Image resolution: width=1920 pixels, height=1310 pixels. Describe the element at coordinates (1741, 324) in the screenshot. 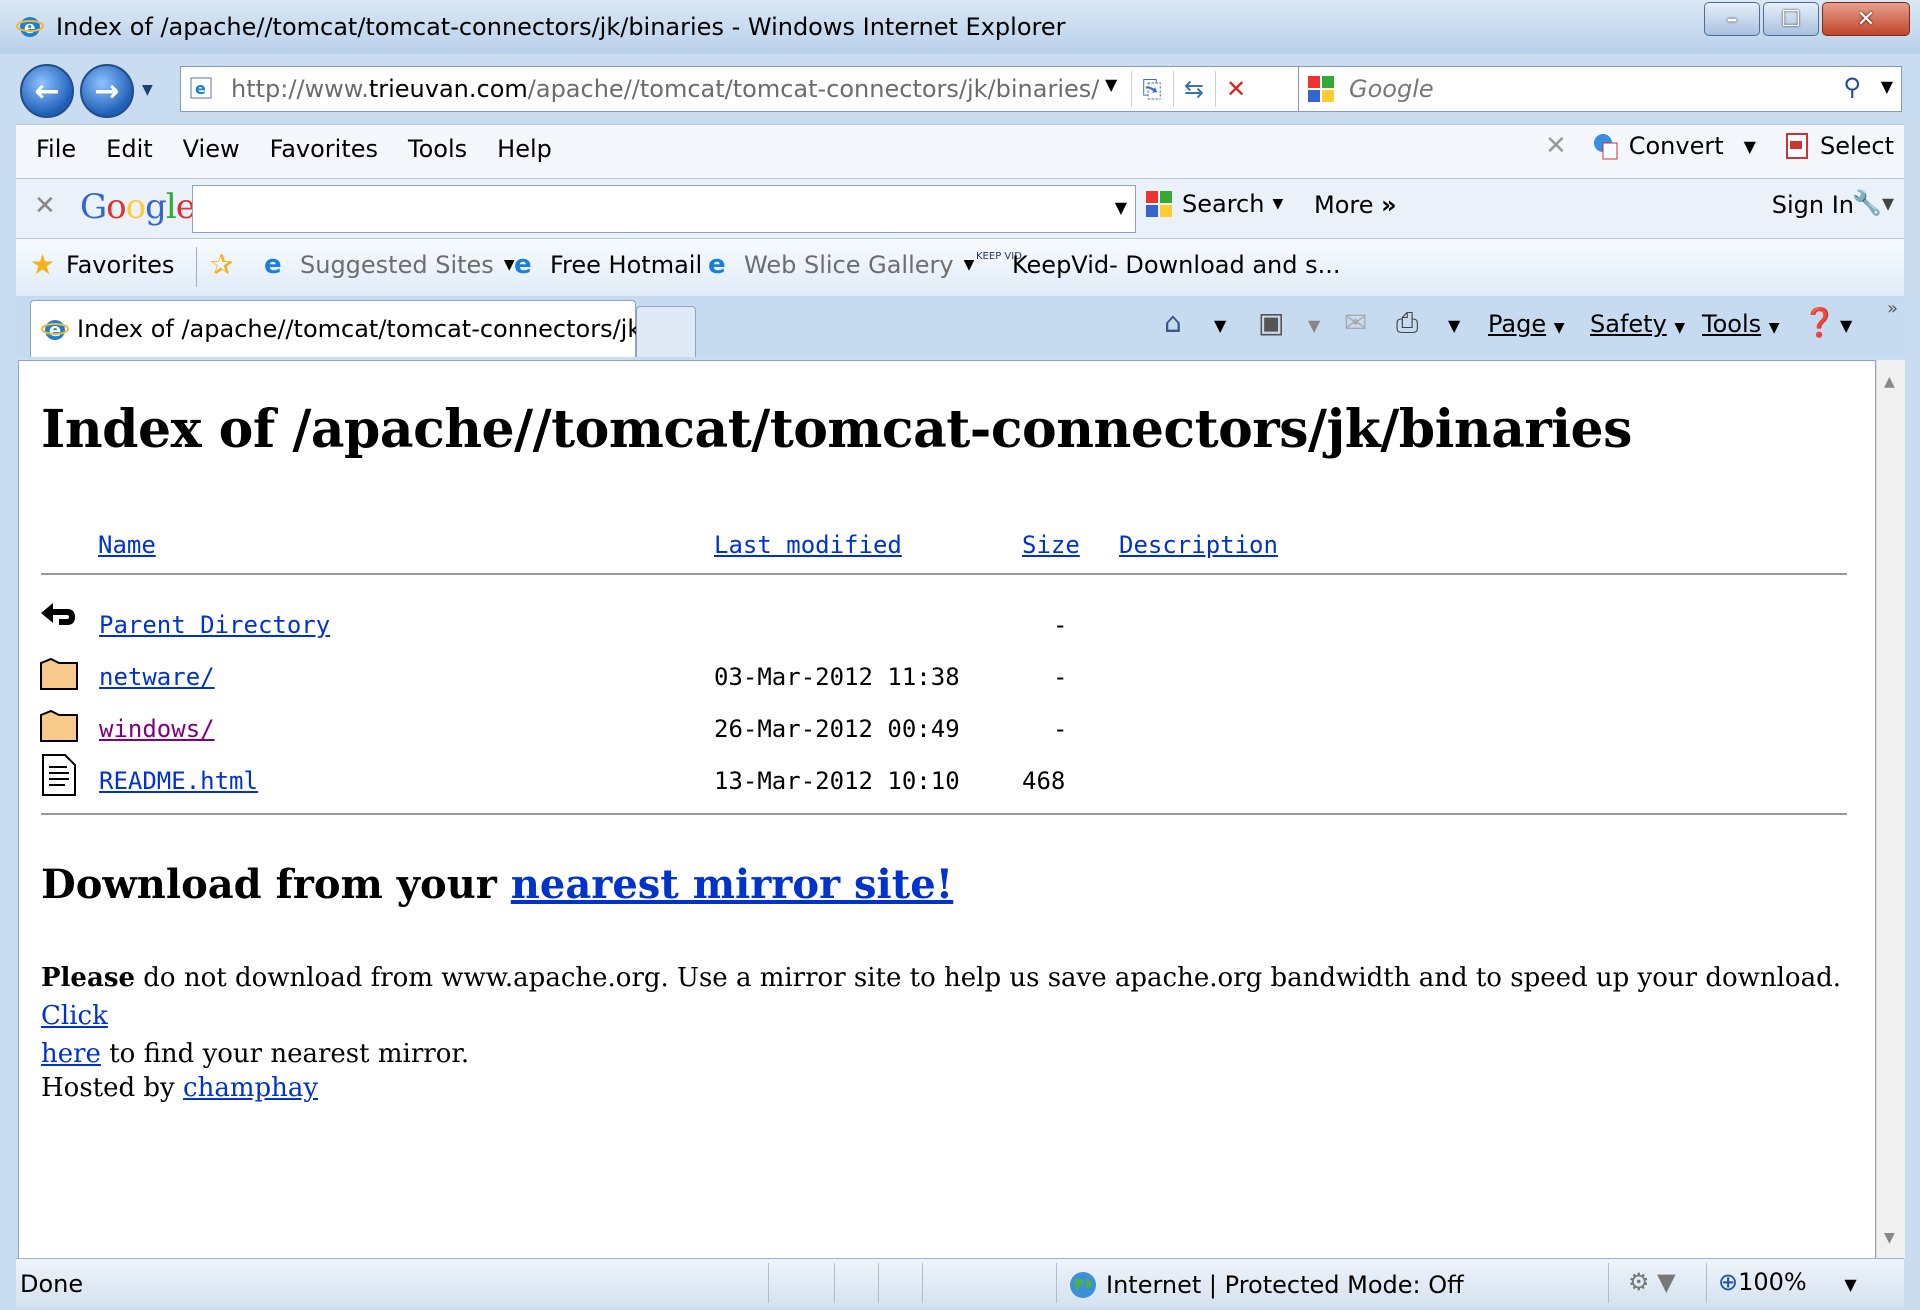

I see `tools-menu: Tools ▼` at that location.